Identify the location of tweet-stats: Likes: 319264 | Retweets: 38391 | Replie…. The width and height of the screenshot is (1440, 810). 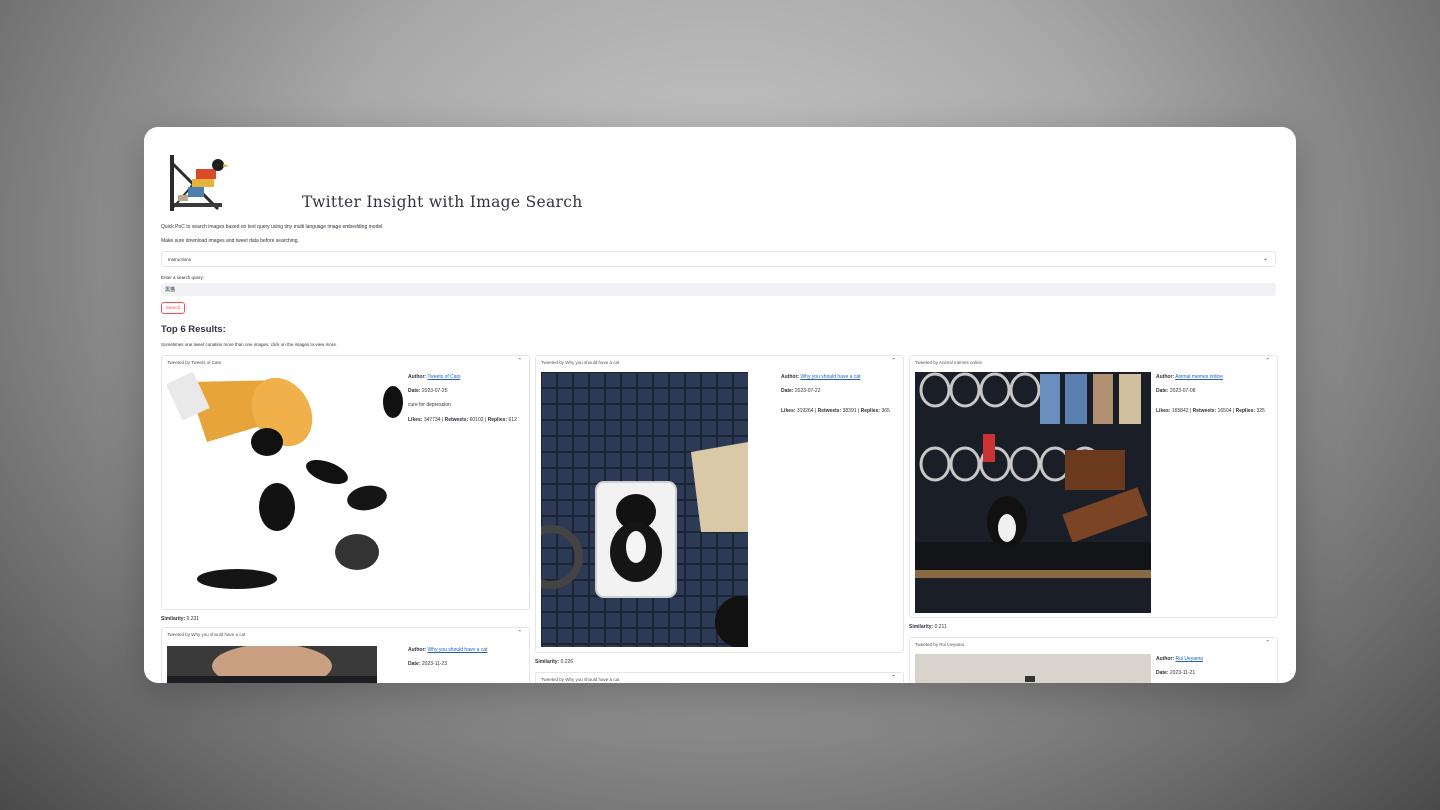
(835, 411).